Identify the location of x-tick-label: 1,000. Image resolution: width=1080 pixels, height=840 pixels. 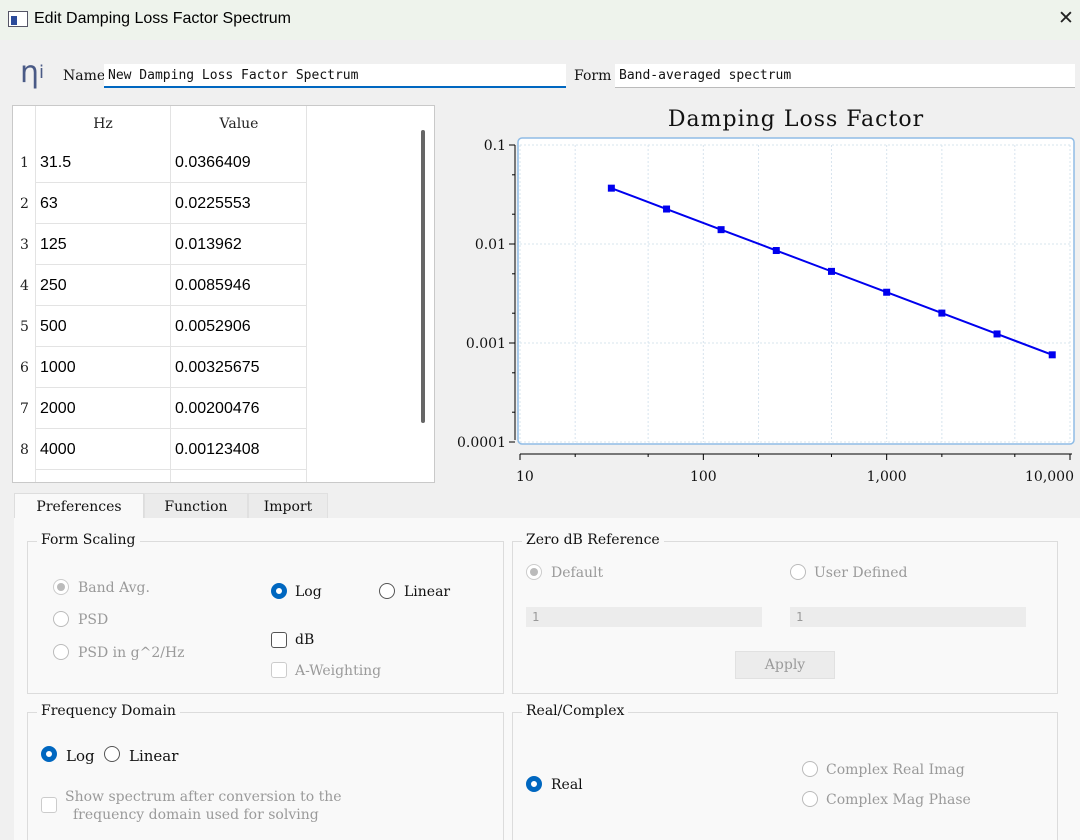
(887, 477).